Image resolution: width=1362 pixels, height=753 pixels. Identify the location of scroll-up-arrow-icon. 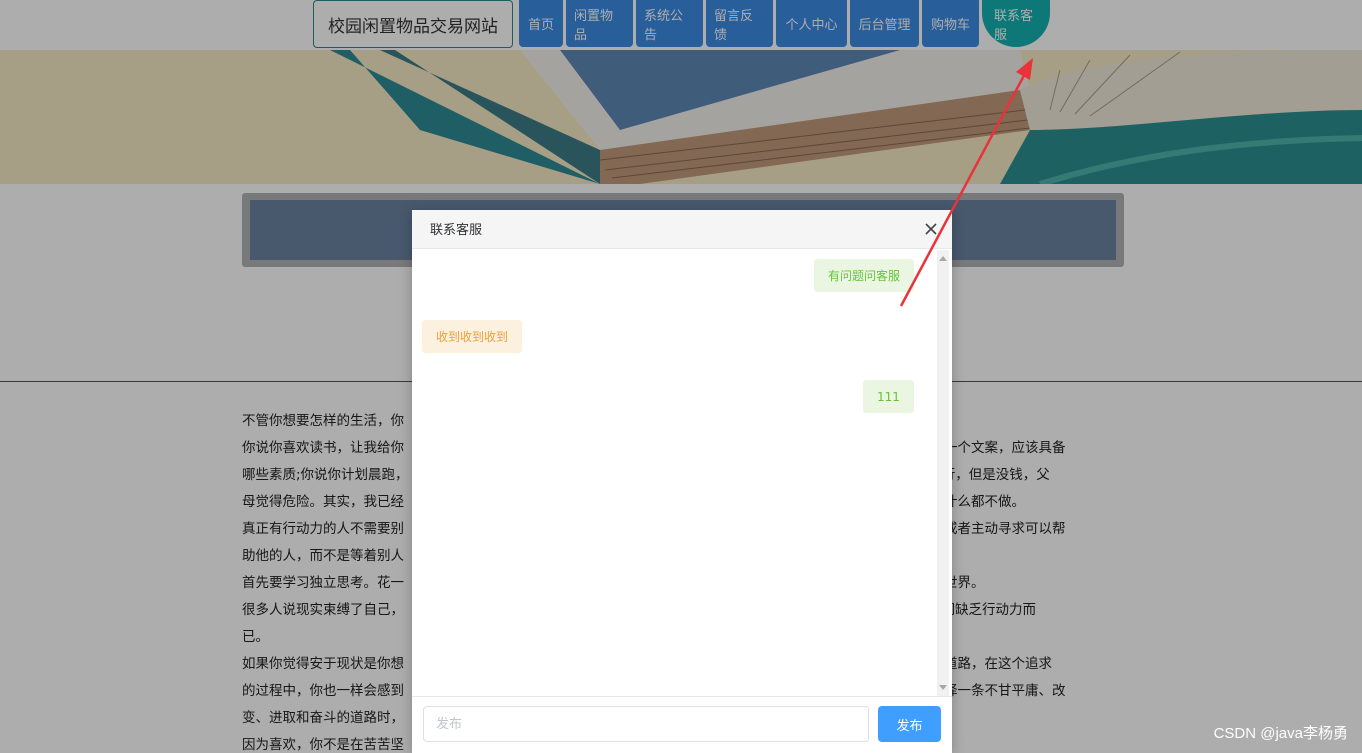
(943, 258).